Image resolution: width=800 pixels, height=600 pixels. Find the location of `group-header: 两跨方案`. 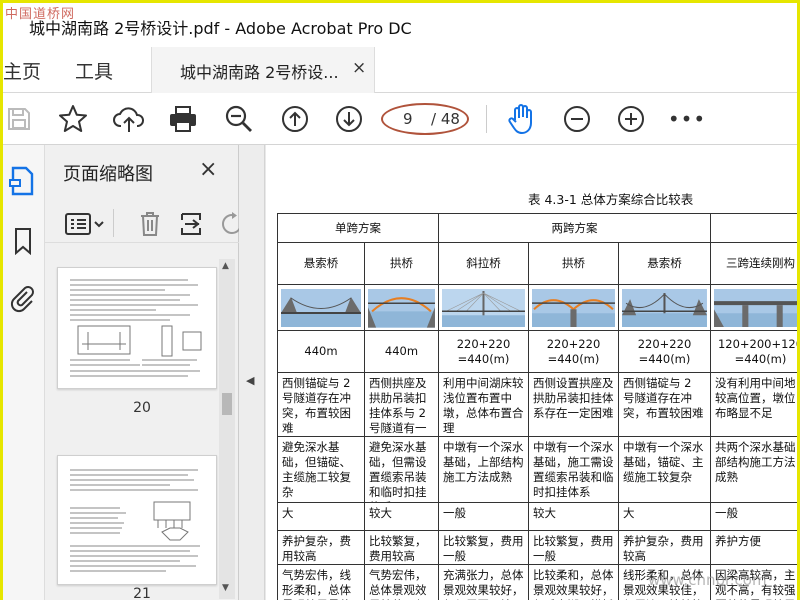

group-header: 两跨方案 is located at coordinates (575, 228).